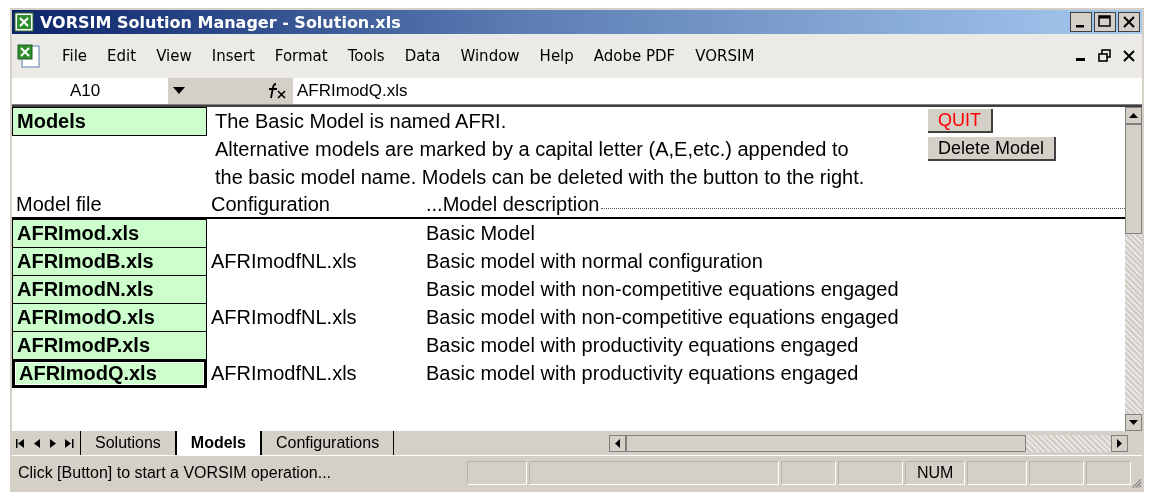 This screenshot has height=495, width=1150. What do you see at coordinates (992, 149) in the screenshot?
I see `sheet-button: Delete Model` at bounding box center [992, 149].